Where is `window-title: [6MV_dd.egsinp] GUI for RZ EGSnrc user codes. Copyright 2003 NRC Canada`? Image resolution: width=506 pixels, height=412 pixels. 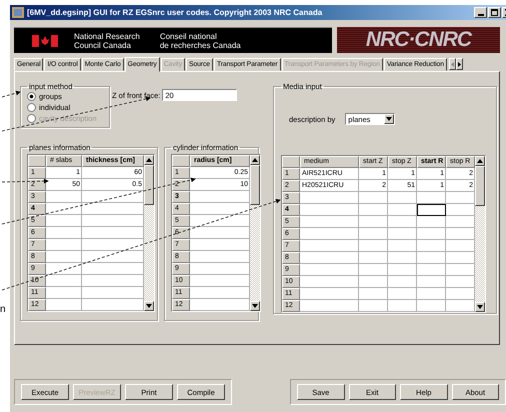 window-title: [6MV_dd.egsinp] GUI for RZ EGSnrc user codes. Copyright 2003 NRC Canada is located at coordinates (175, 12).